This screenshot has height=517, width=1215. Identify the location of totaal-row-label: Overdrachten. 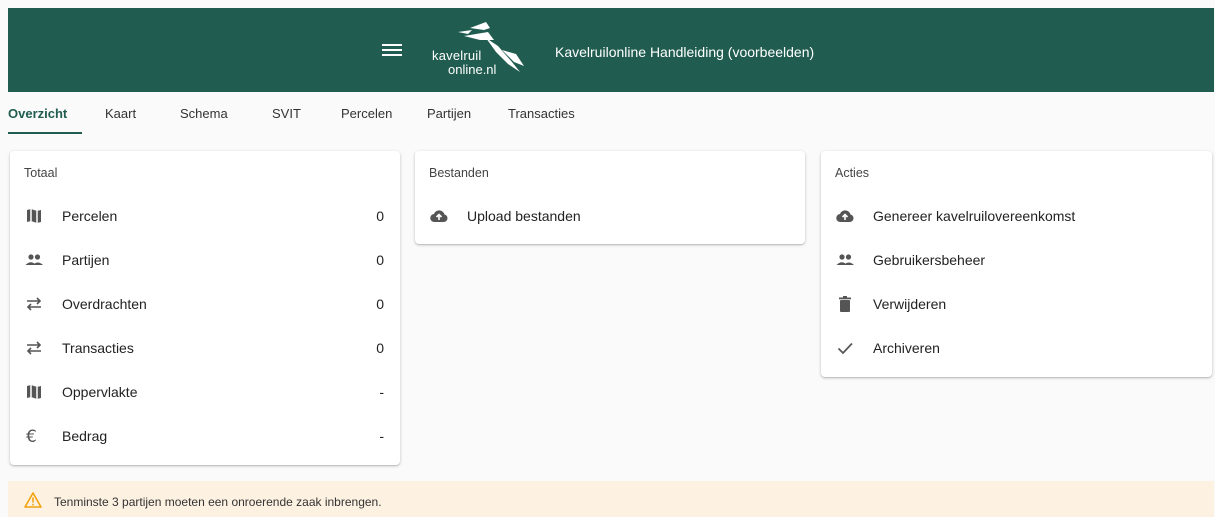
(104, 304).